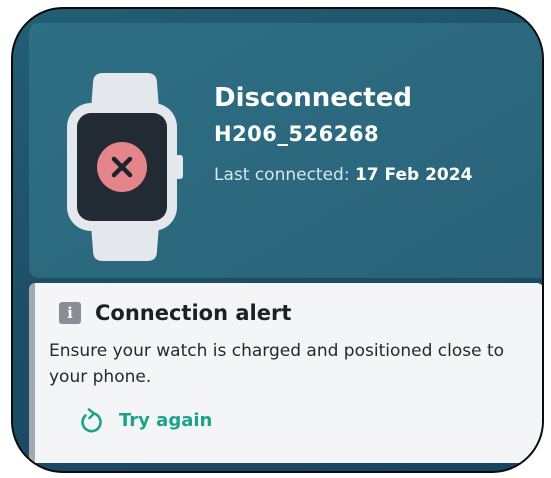  I want to click on try-again-label: Try again, so click(166, 420).